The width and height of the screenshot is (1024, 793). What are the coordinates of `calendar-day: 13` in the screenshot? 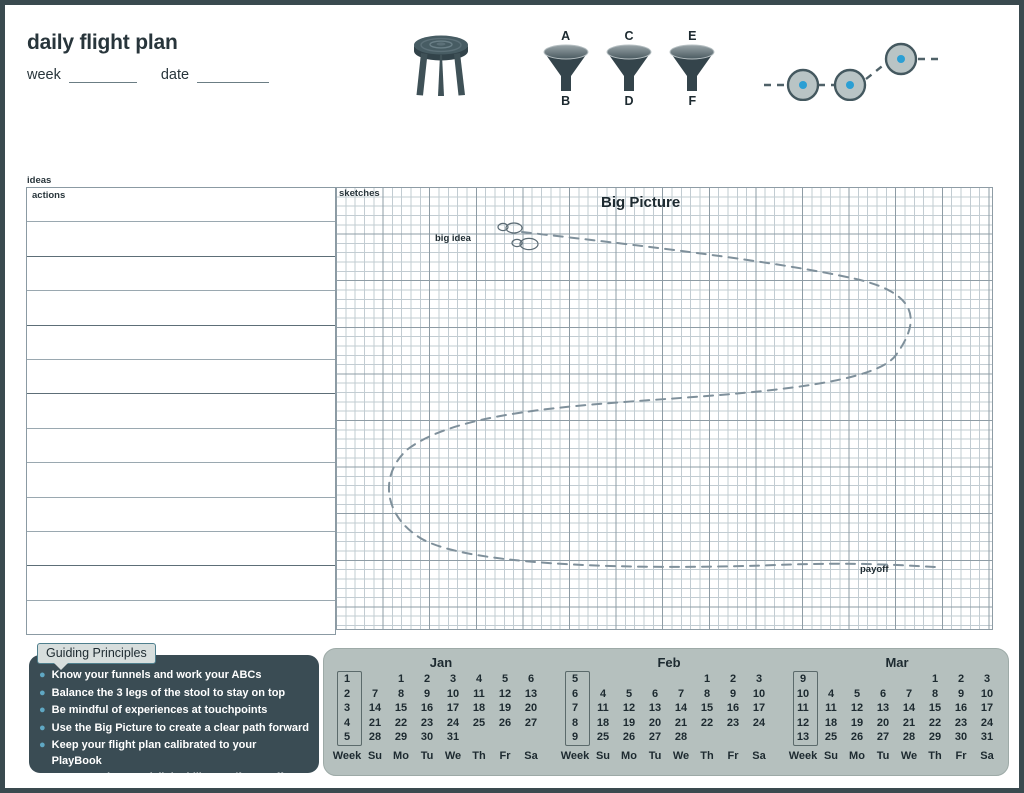 It's located at (655, 708).